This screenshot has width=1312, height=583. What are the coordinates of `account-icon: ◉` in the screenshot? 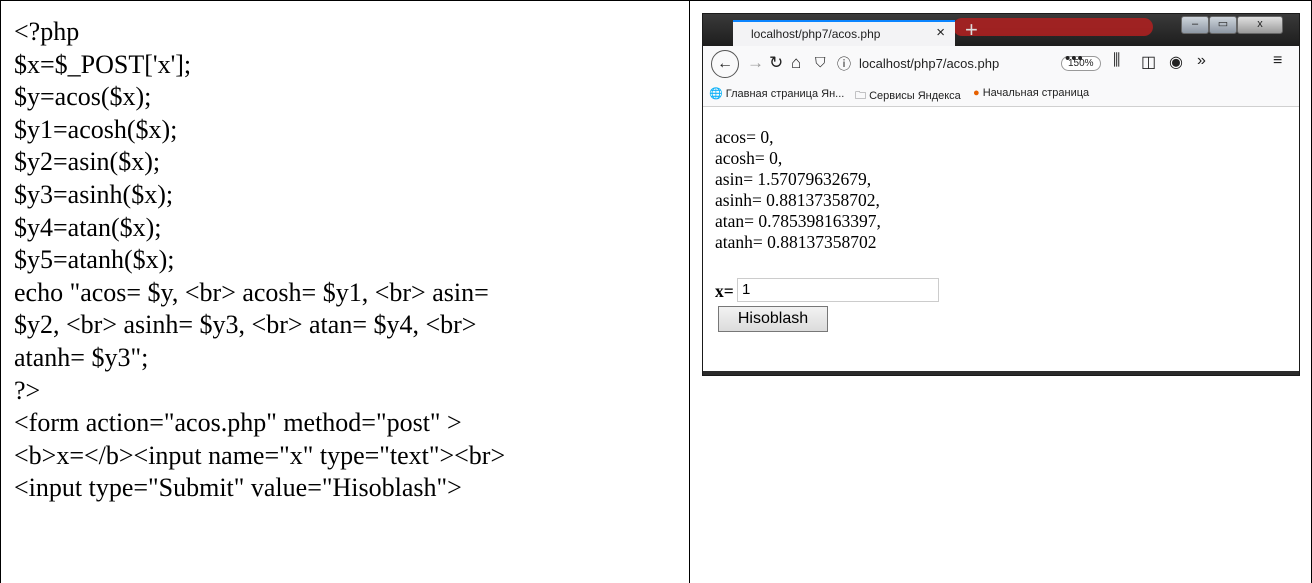 It's located at (1176, 62).